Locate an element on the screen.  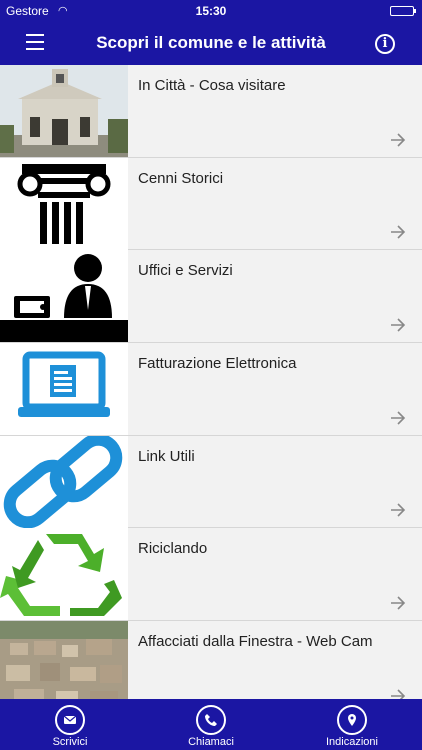
navbar: Scopri il comune e le attività i is located at coordinates (211, 43).